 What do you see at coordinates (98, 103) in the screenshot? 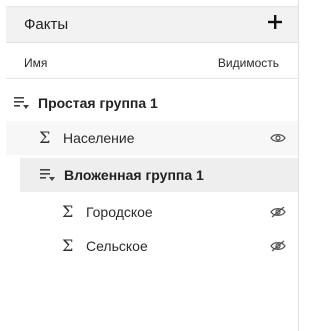
I see `group-label: Простая группа 1` at bounding box center [98, 103].